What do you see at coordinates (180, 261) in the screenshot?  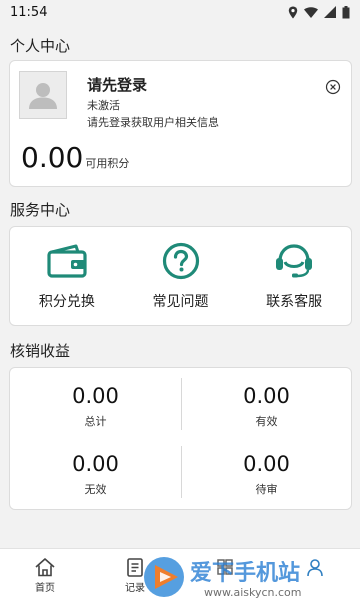 I see `question-icon` at bounding box center [180, 261].